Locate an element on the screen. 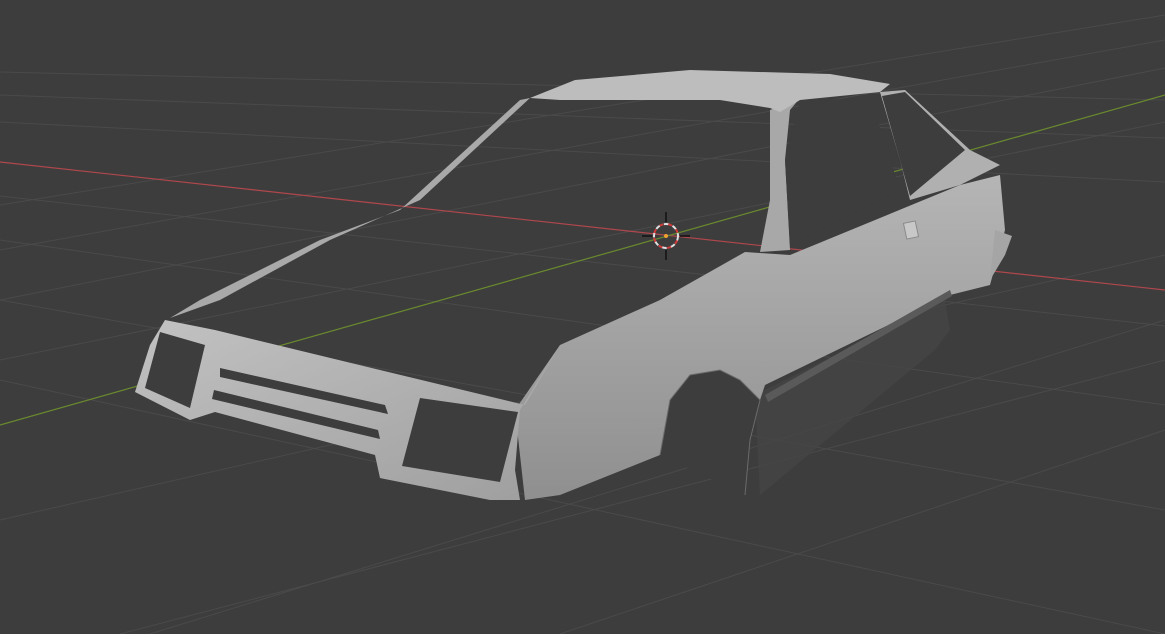 This screenshot has height=634, width=1165. car-door-handle is located at coordinates (911, 230).